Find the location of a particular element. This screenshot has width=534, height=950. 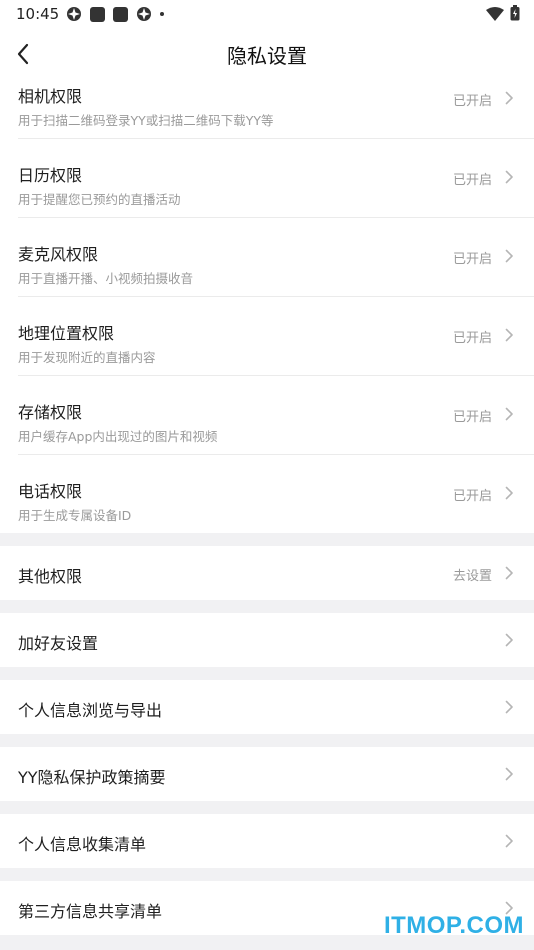

permission-desc: 用于提醒您已预约的直播活动 is located at coordinates (99, 199).